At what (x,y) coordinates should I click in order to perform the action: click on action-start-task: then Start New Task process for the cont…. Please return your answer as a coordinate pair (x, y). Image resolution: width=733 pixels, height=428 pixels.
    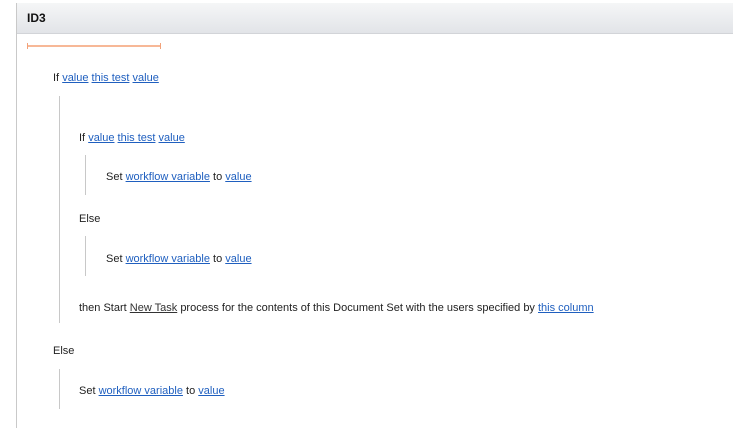
    Looking at the image, I should click on (336, 308).